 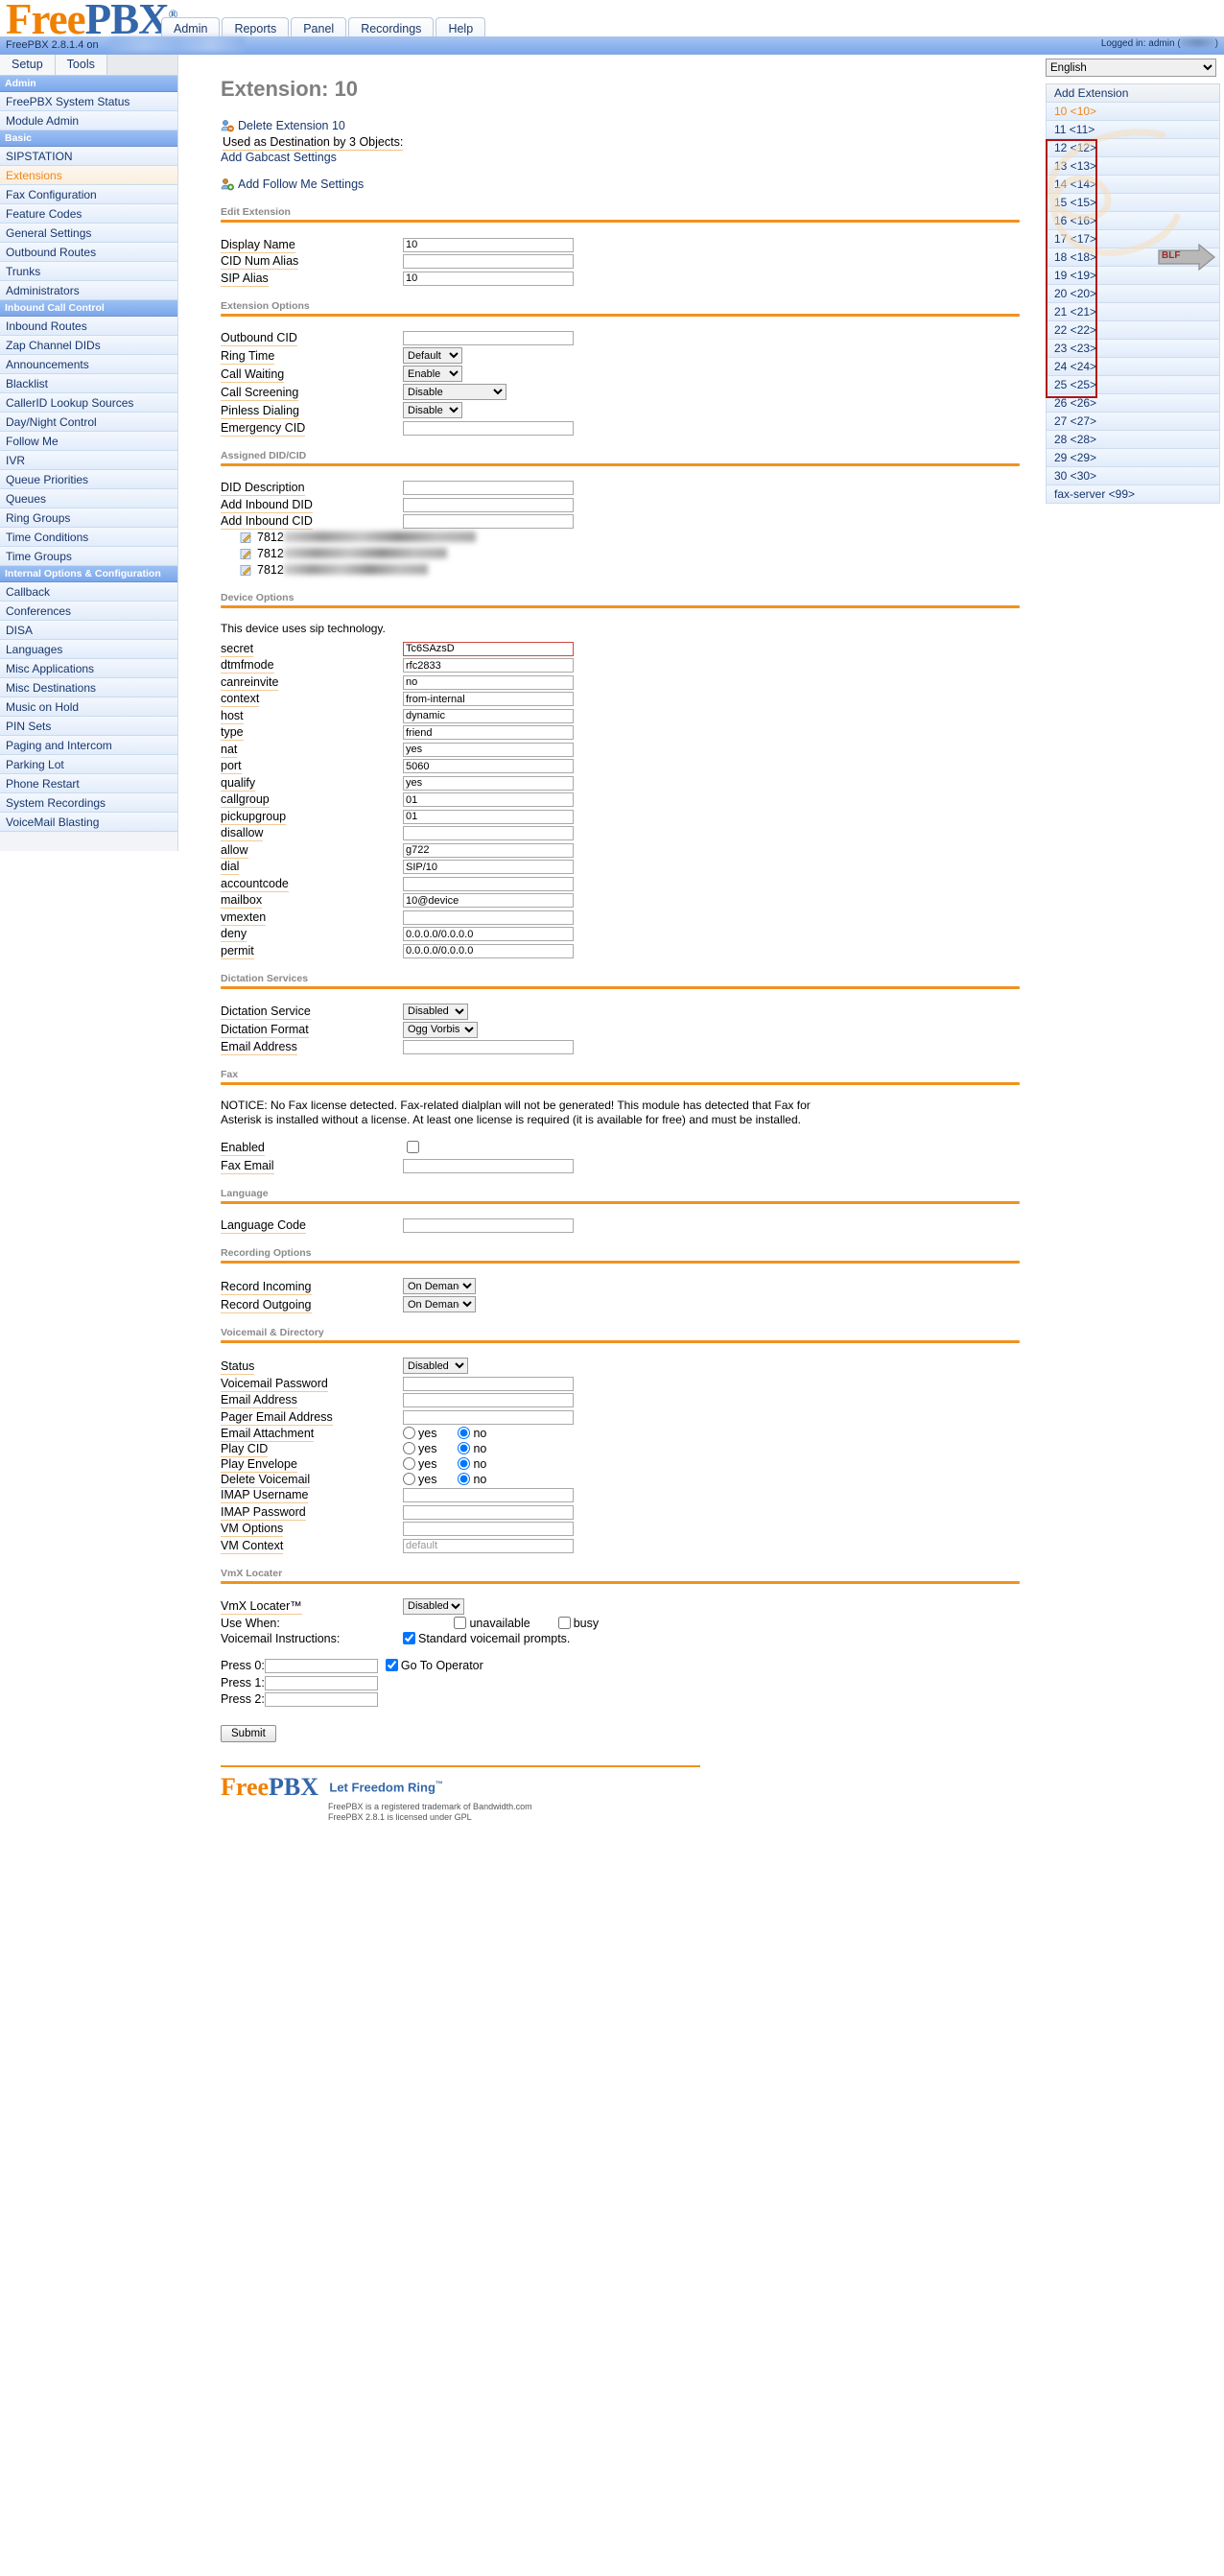 What do you see at coordinates (433, 374) in the screenshot?
I see `call-waiting-select: Enable` at bounding box center [433, 374].